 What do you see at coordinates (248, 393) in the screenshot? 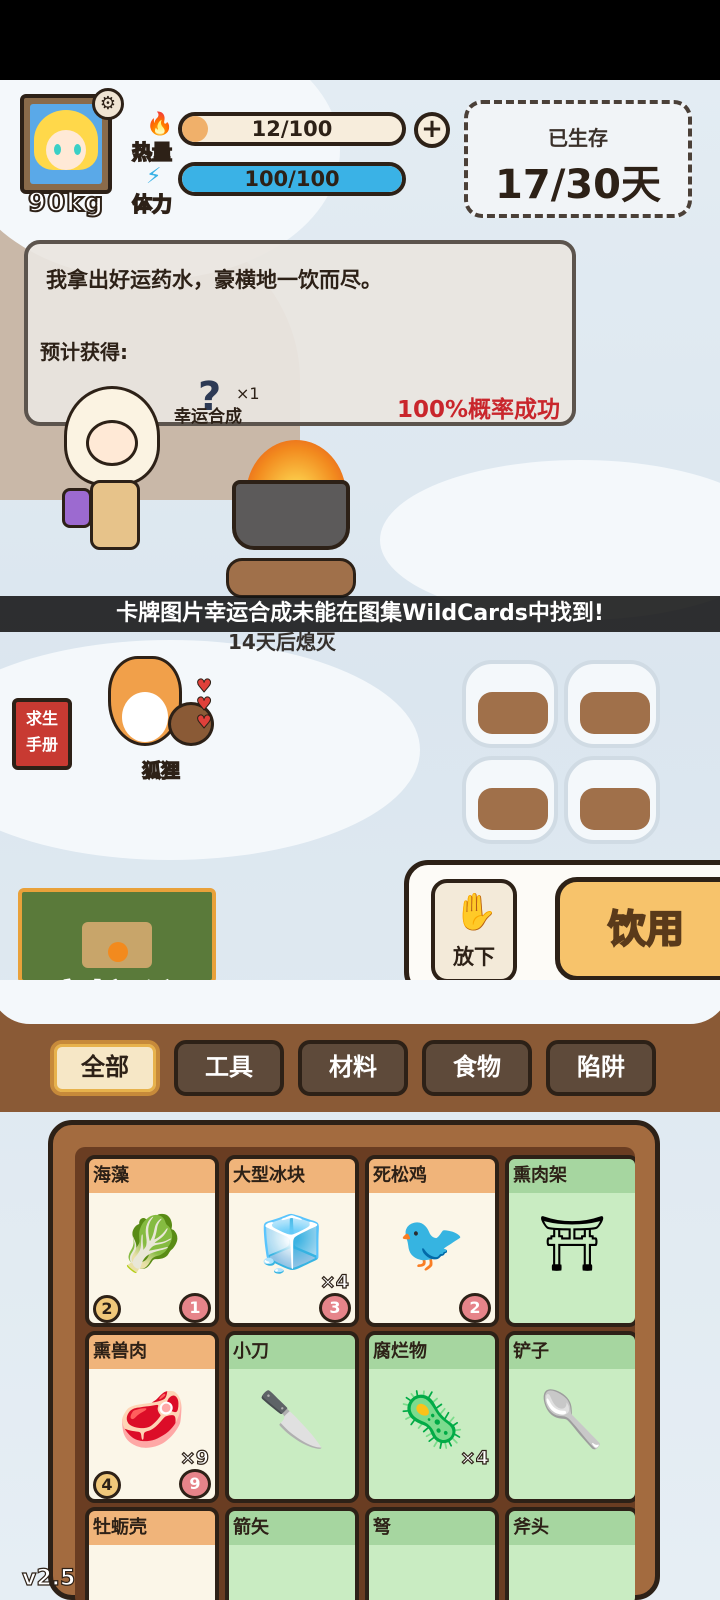
I see `reward-qty: ×1` at bounding box center [248, 393].